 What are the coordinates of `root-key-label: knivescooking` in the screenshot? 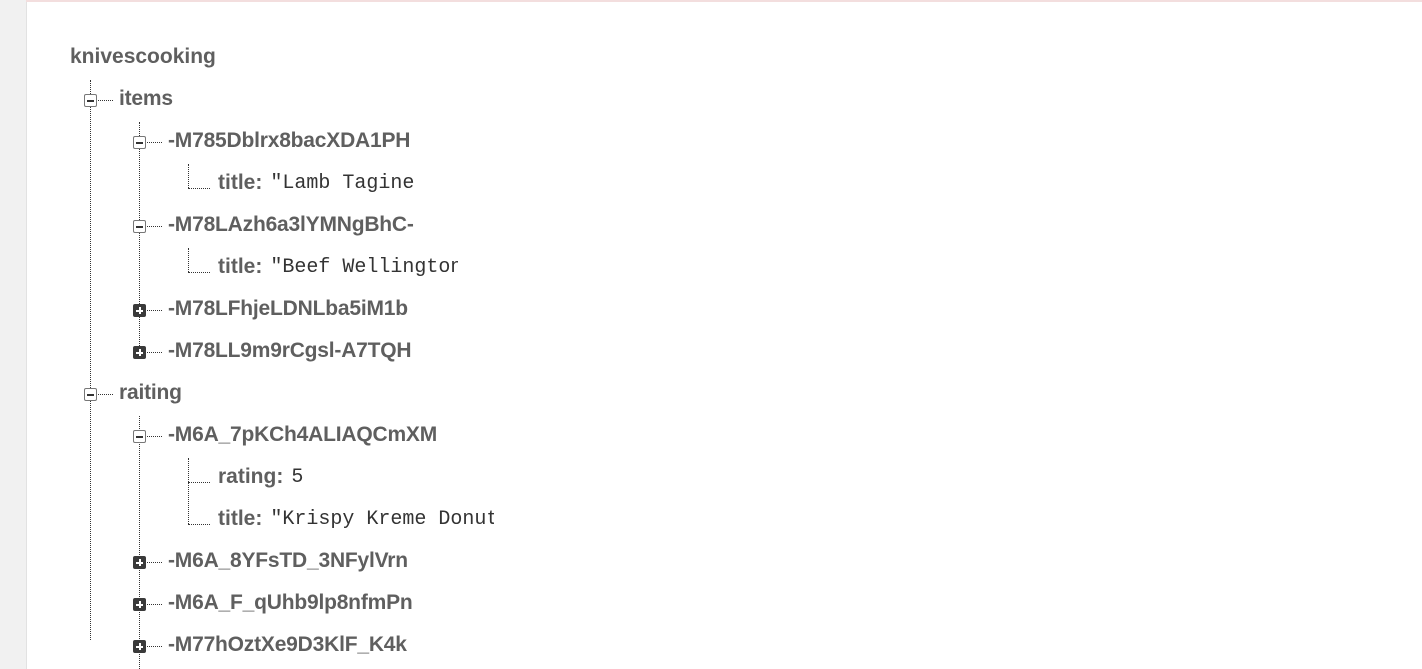 It's located at (143, 56).